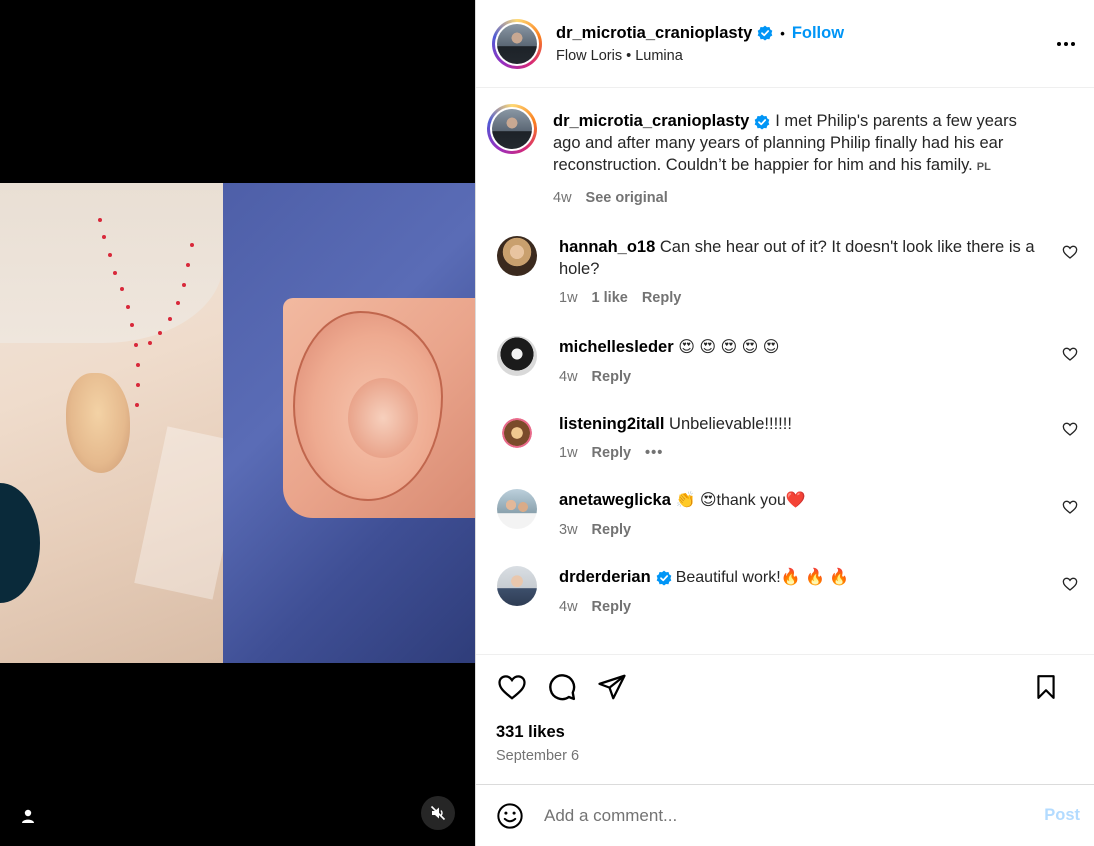  I want to click on comment-text: Unbelievable!!!!!!, so click(730, 424).